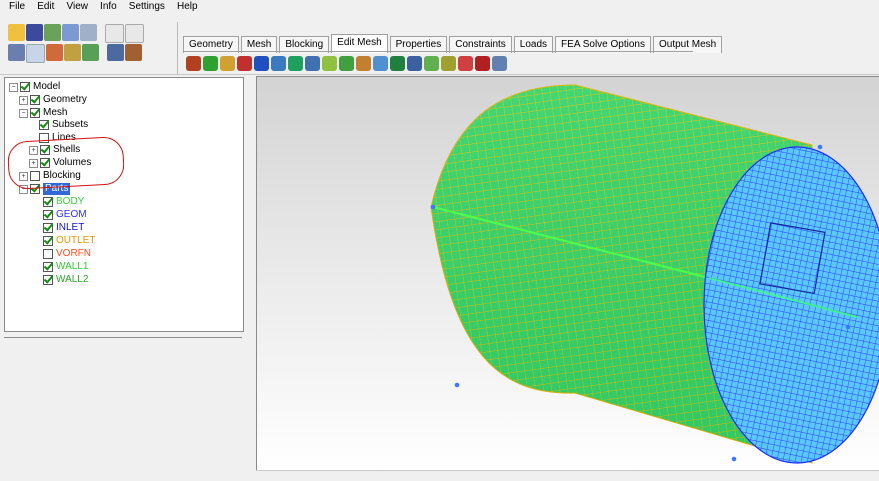  I want to click on edit-mesh-toolbar, so click(346, 63).